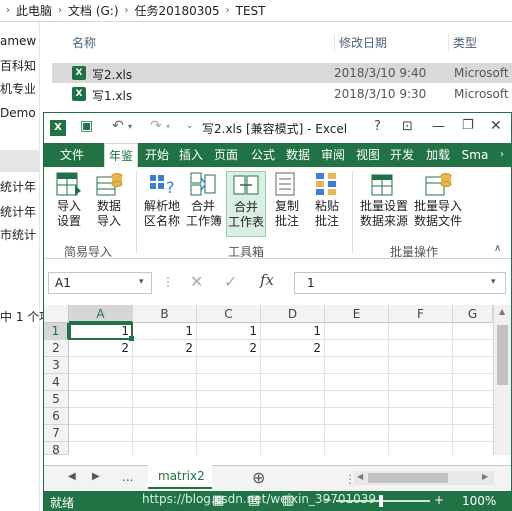  Describe the element at coordinates (101, 348) in the screenshot. I see `cell-a2: 2` at that location.